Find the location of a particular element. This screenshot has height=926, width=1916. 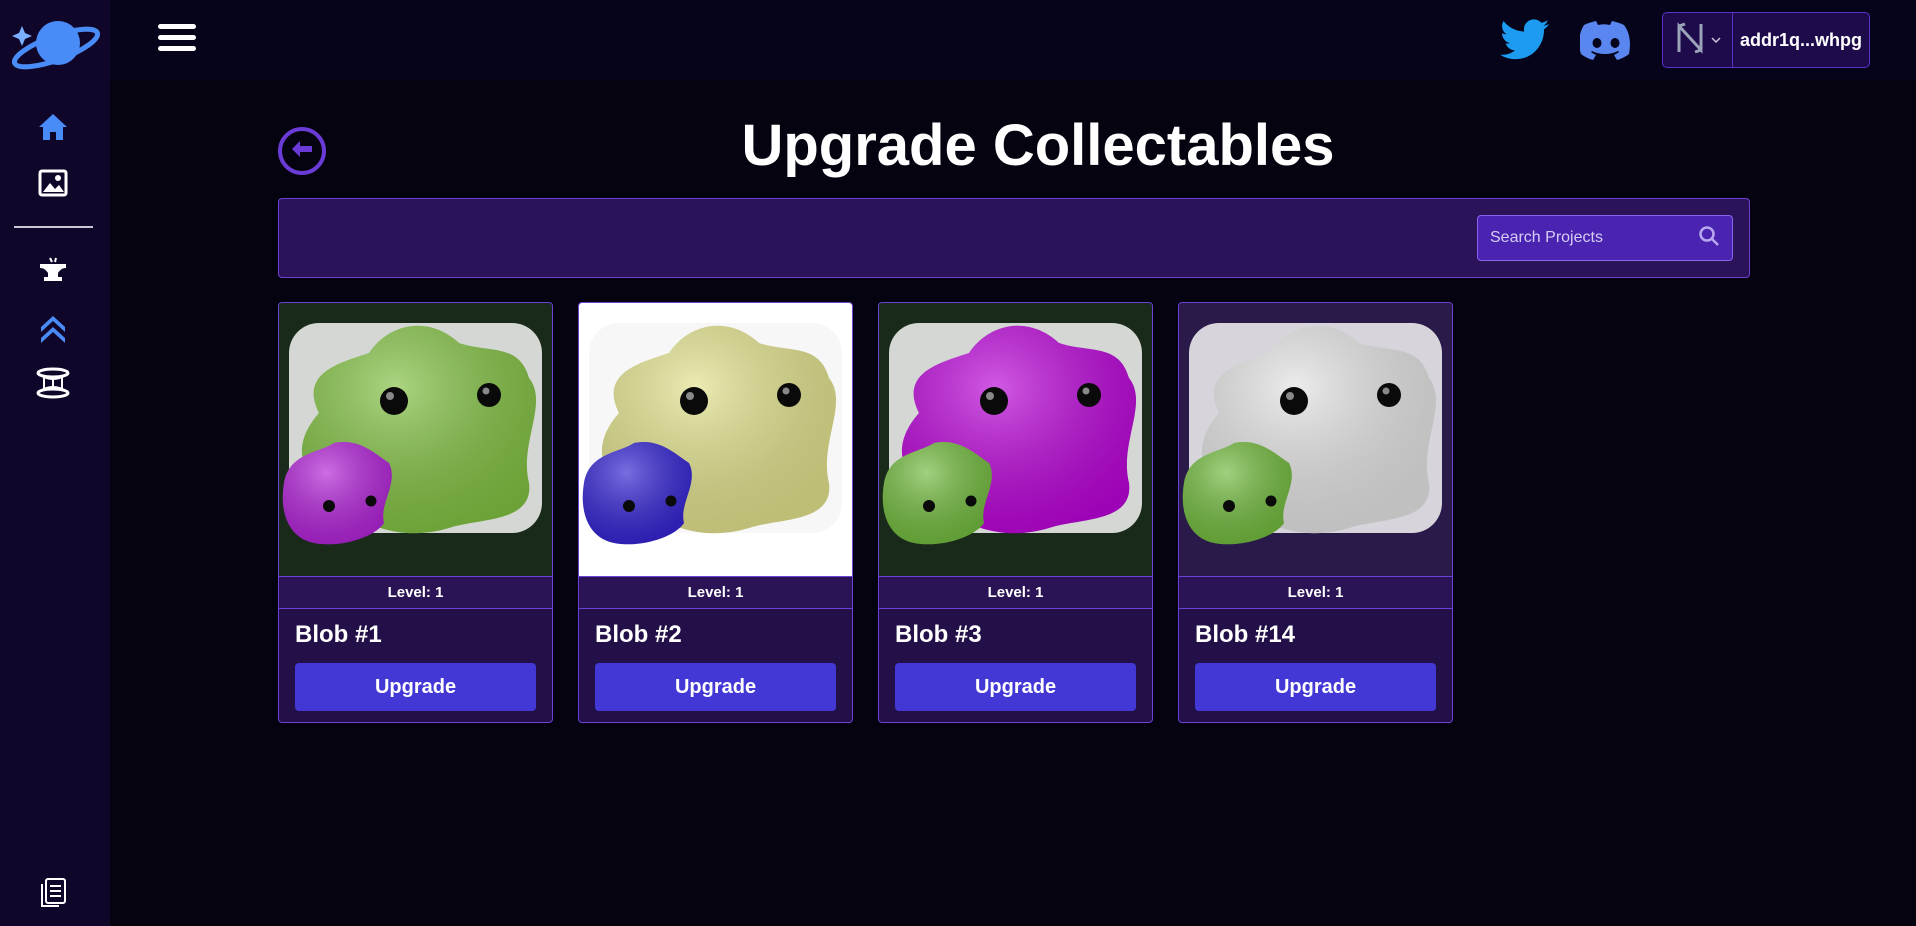

arrow-left-icon is located at coordinates (302, 151).